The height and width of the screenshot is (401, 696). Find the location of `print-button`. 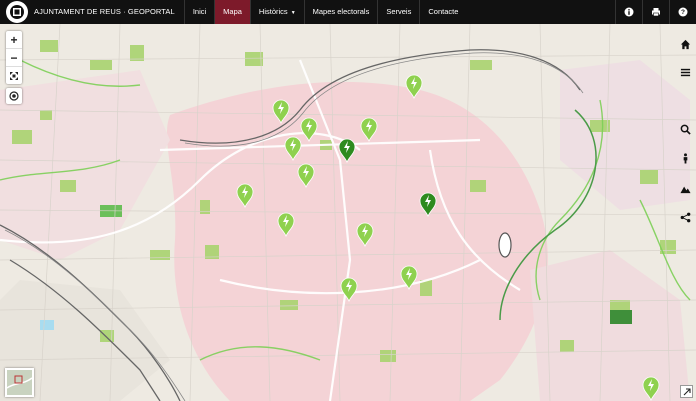

print-button is located at coordinates (655, 12).